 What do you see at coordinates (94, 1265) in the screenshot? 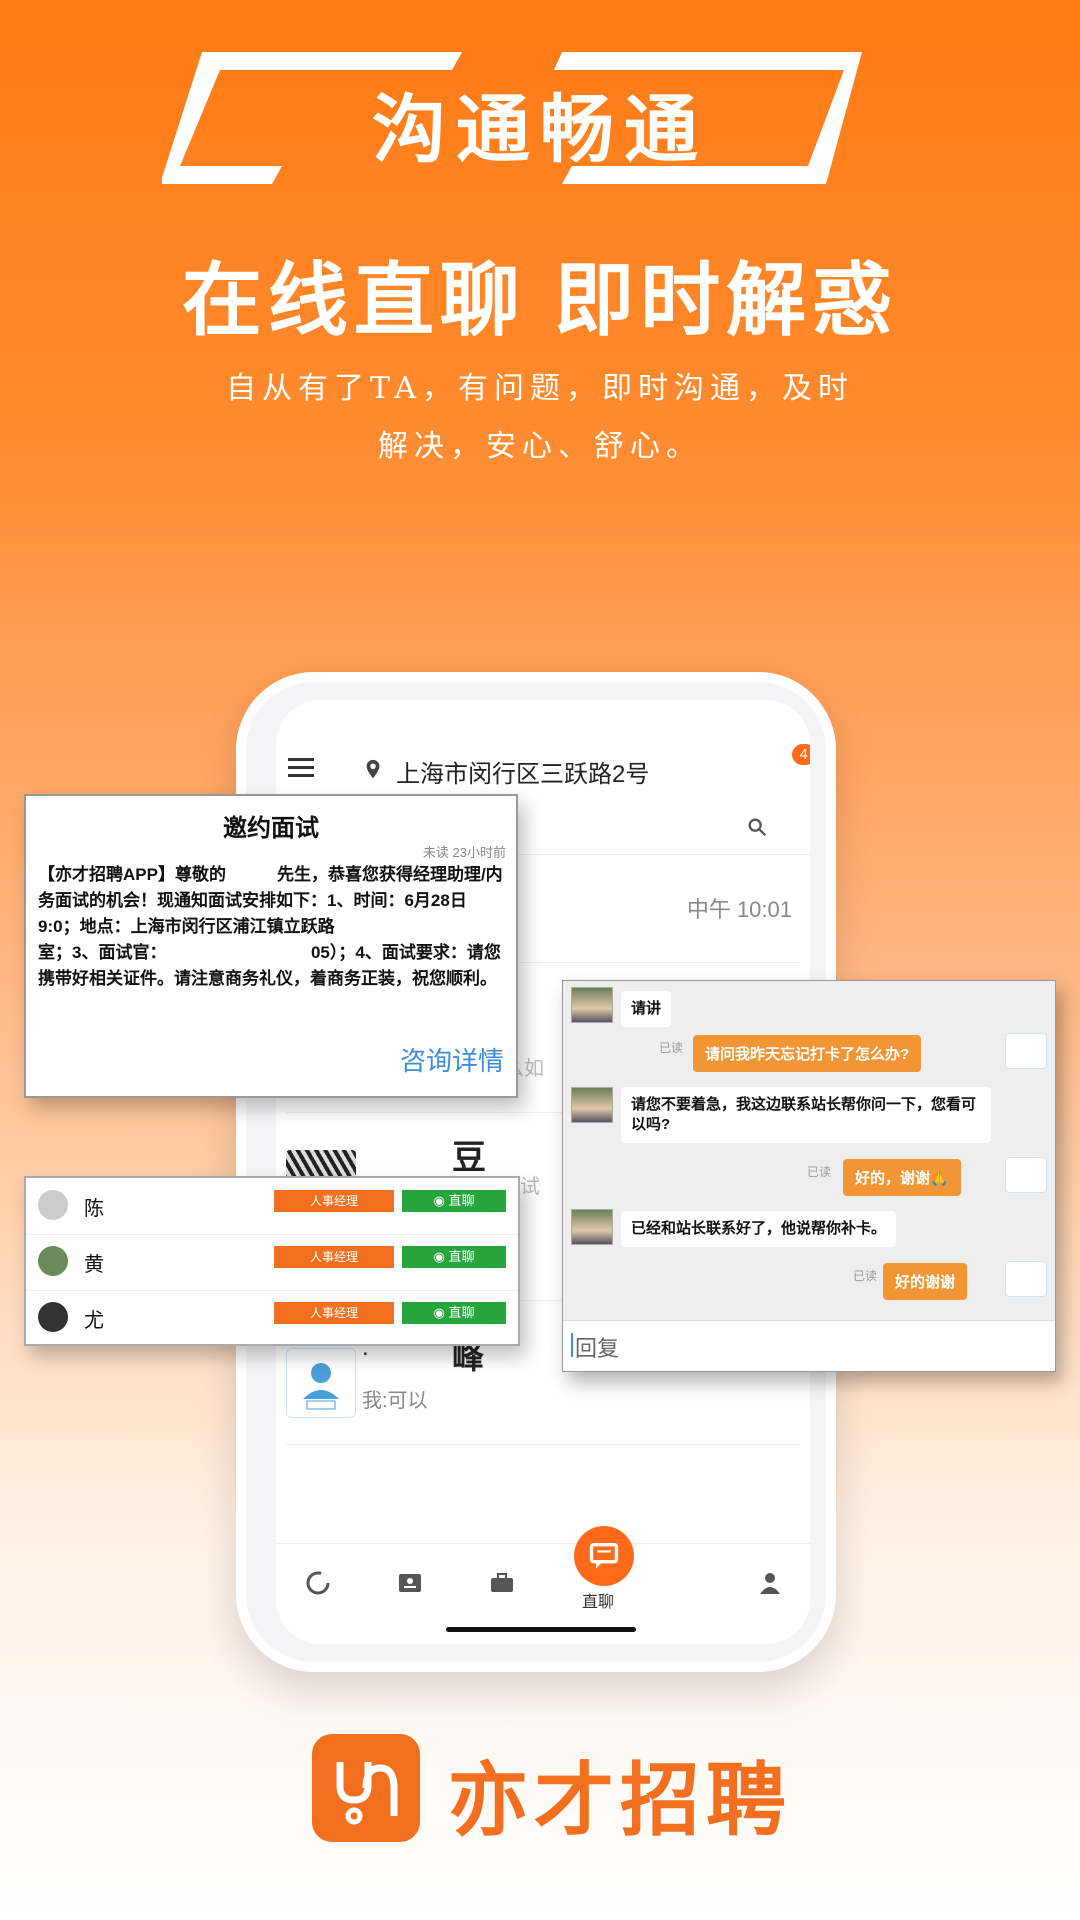
I see `hr-name: 黄` at bounding box center [94, 1265].